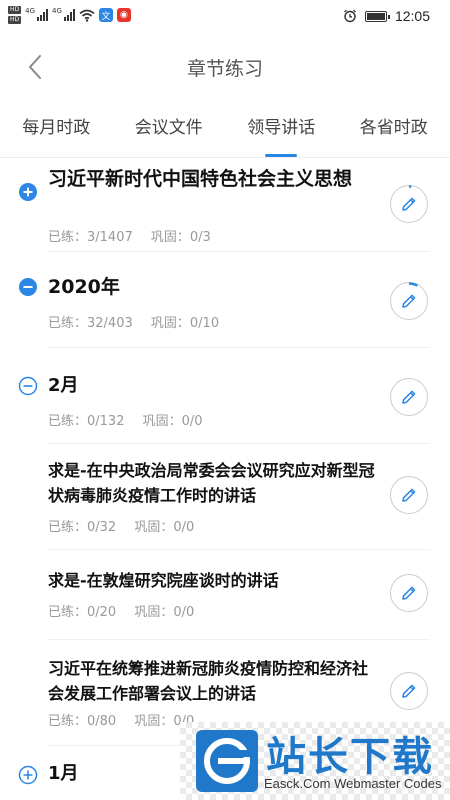 Image resolution: width=450 pixels, height=800 pixels. Describe the element at coordinates (63, 385) in the screenshot. I see `item-title: 2月` at that location.